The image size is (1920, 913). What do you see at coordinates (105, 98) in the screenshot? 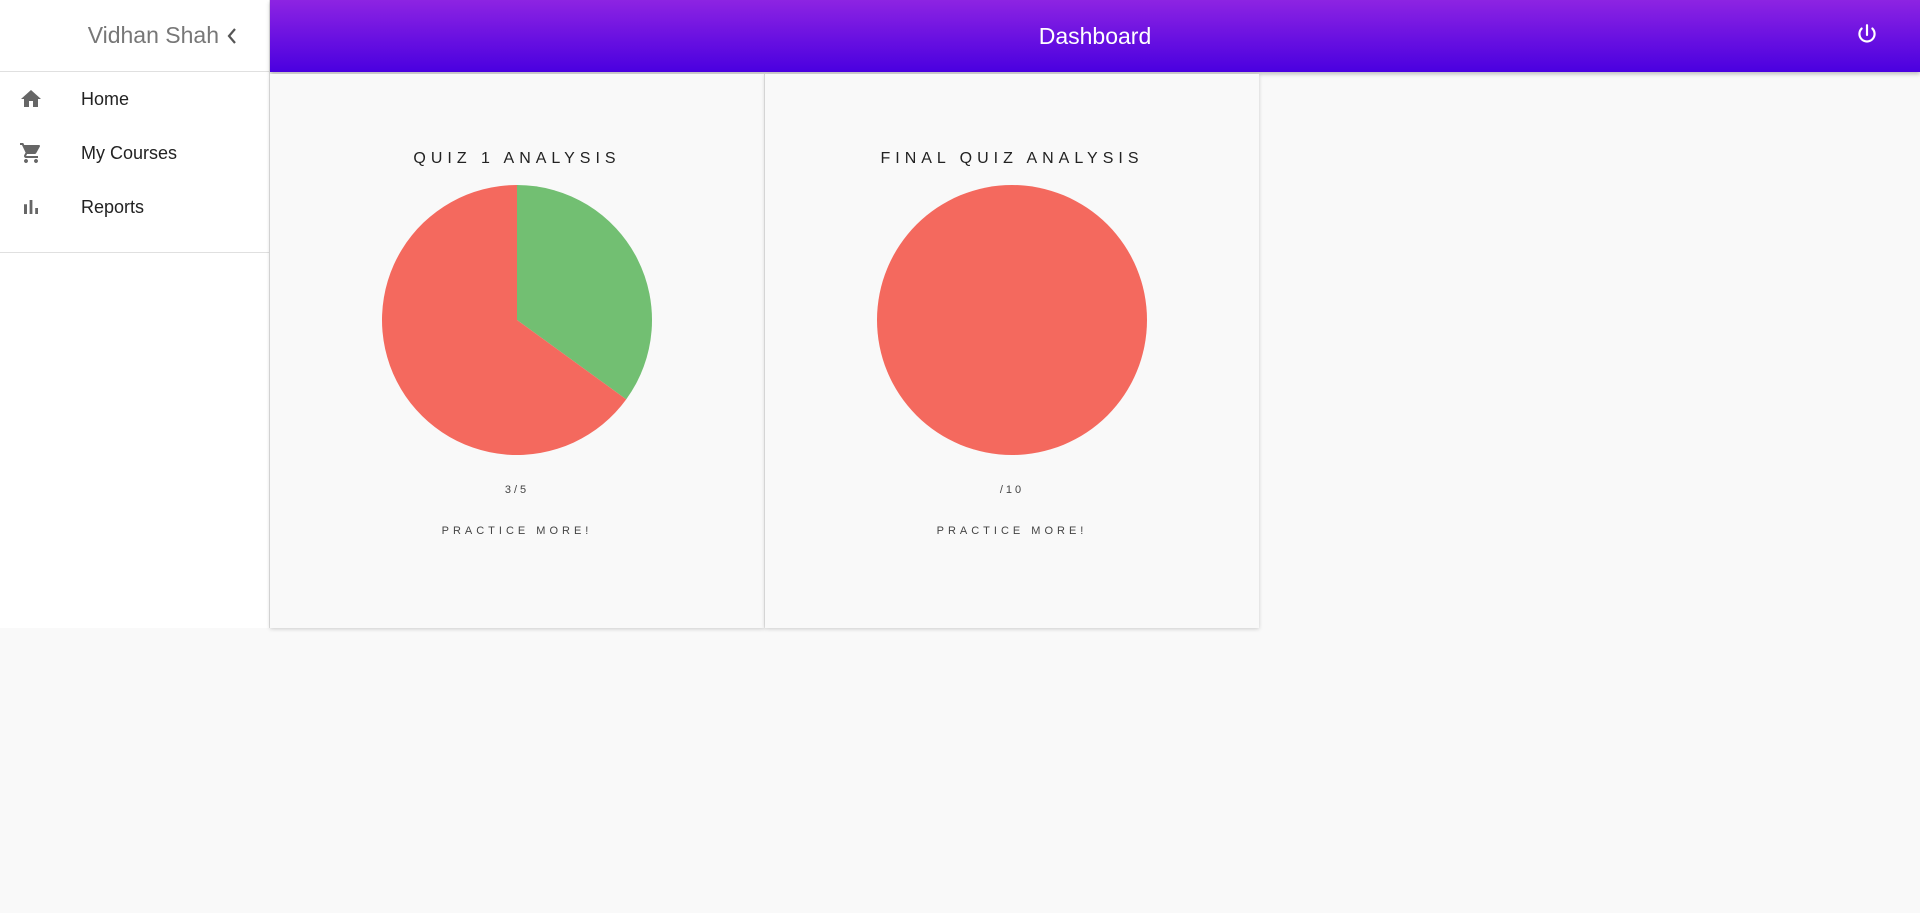
I see `sidebar-item-label: Home` at bounding box center [105, 98].